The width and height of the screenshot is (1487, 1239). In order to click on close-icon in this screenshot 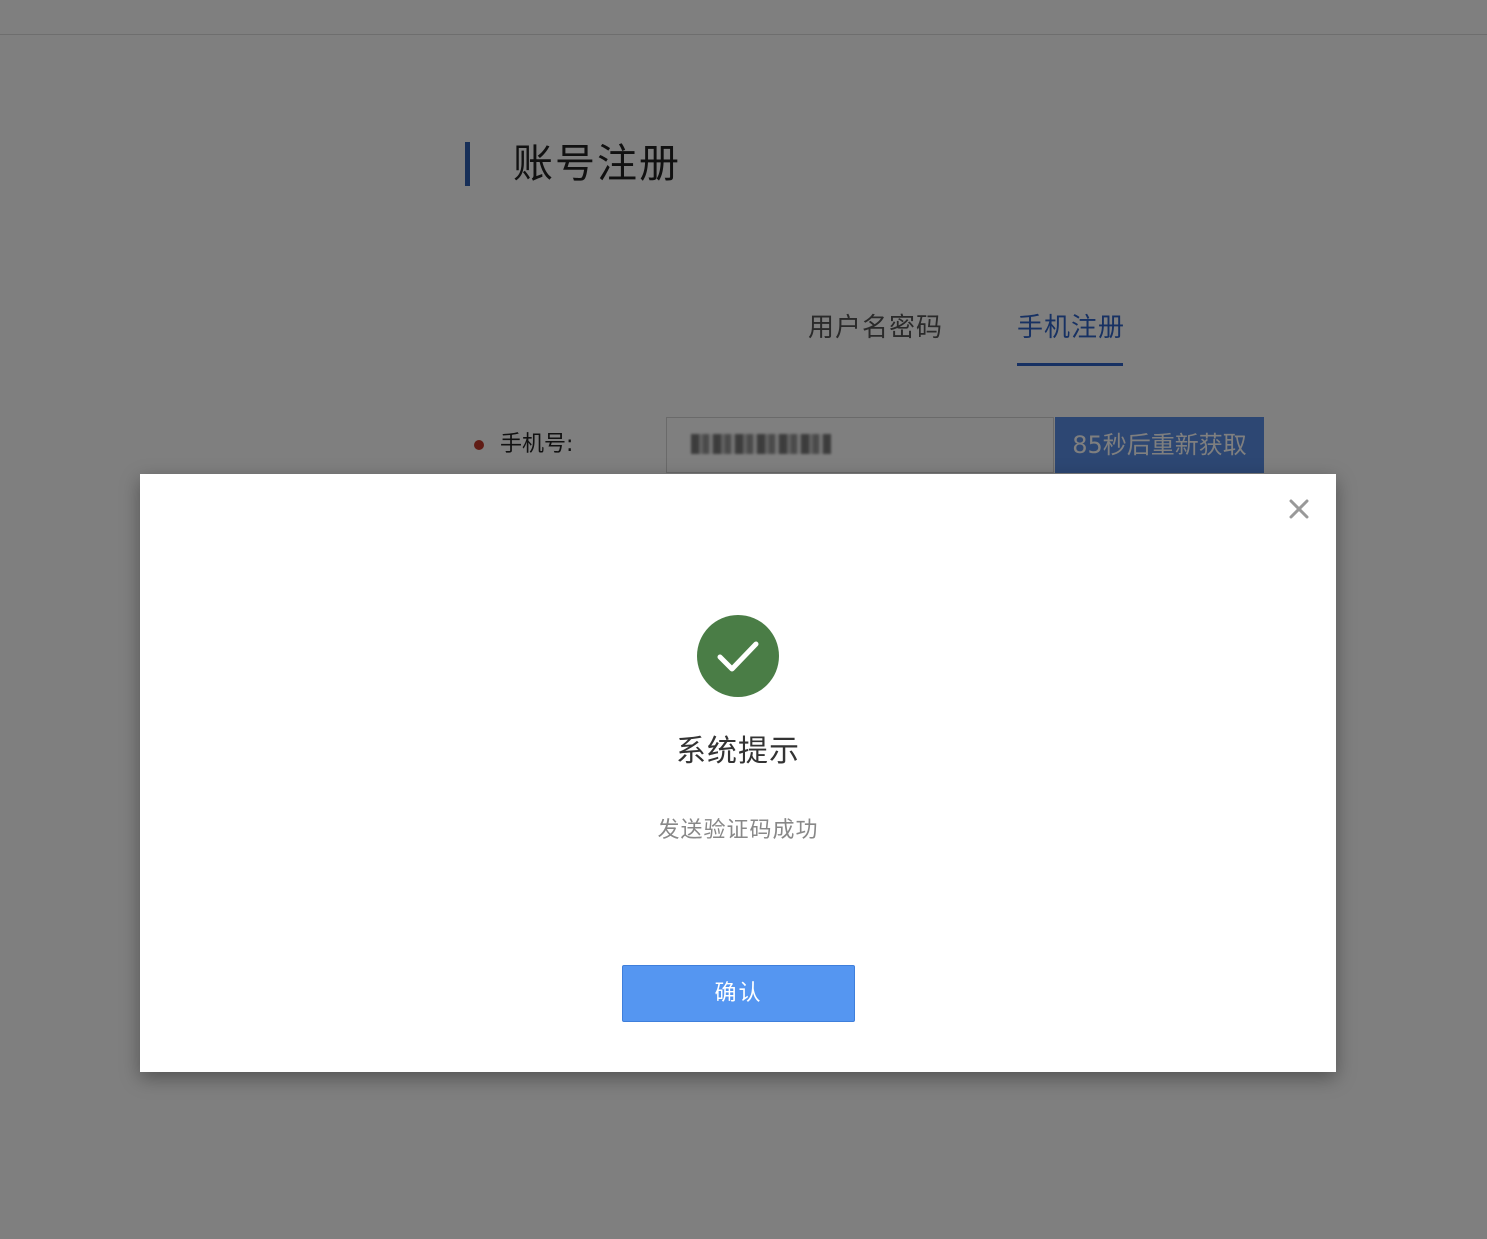, I will do `click(1299, 509)`.